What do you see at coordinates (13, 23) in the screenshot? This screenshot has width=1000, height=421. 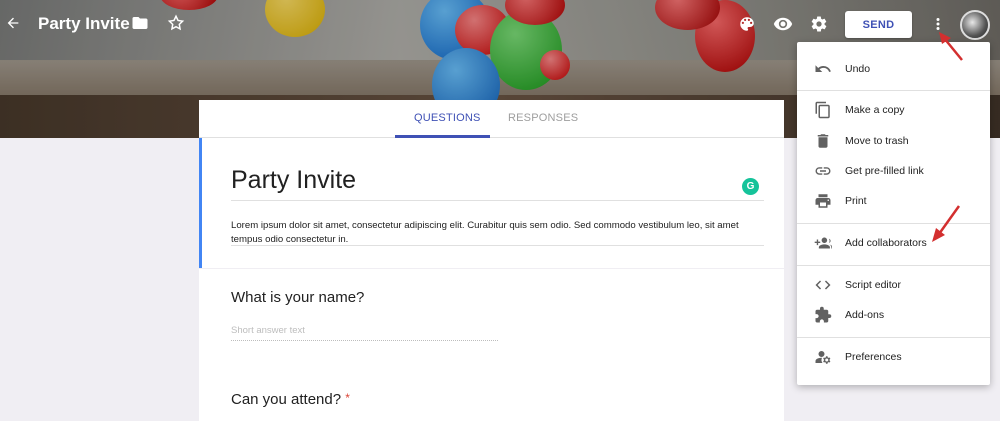 I see `back-arrow-icon` at bounding box center [13, 23].